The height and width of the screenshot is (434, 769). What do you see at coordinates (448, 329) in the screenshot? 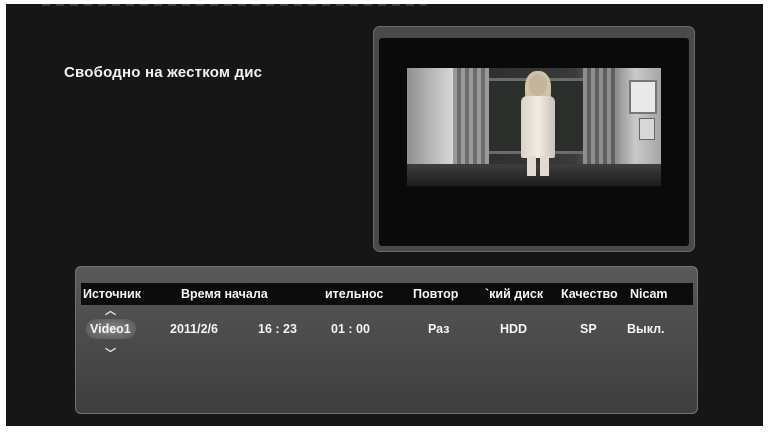
I see `cell-repeat: Раз` at bounding box center [448, 329].